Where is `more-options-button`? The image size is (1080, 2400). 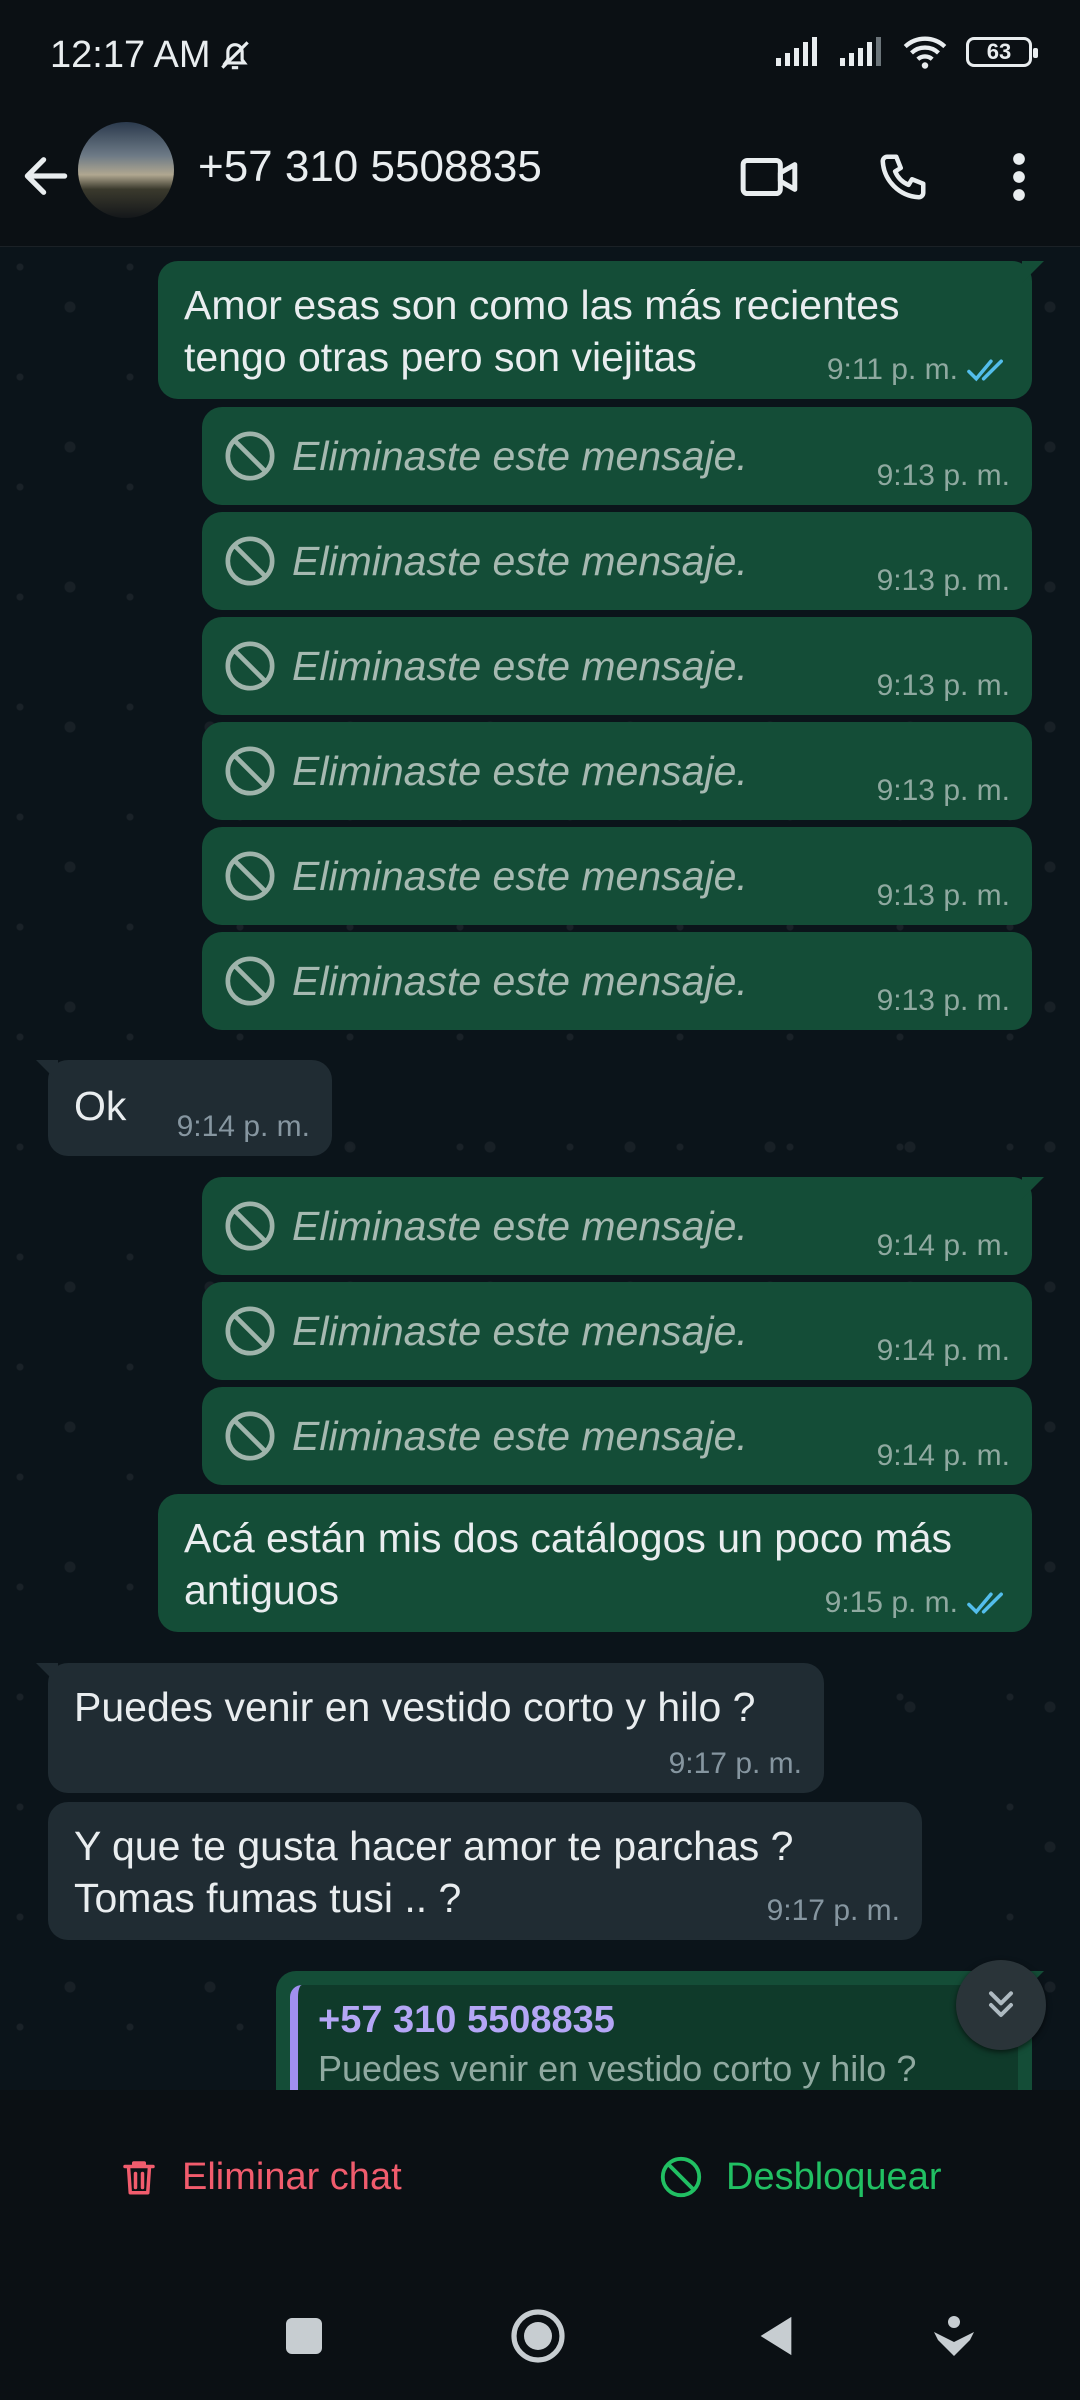
more-options-button is located at coordinates (1019, 177).